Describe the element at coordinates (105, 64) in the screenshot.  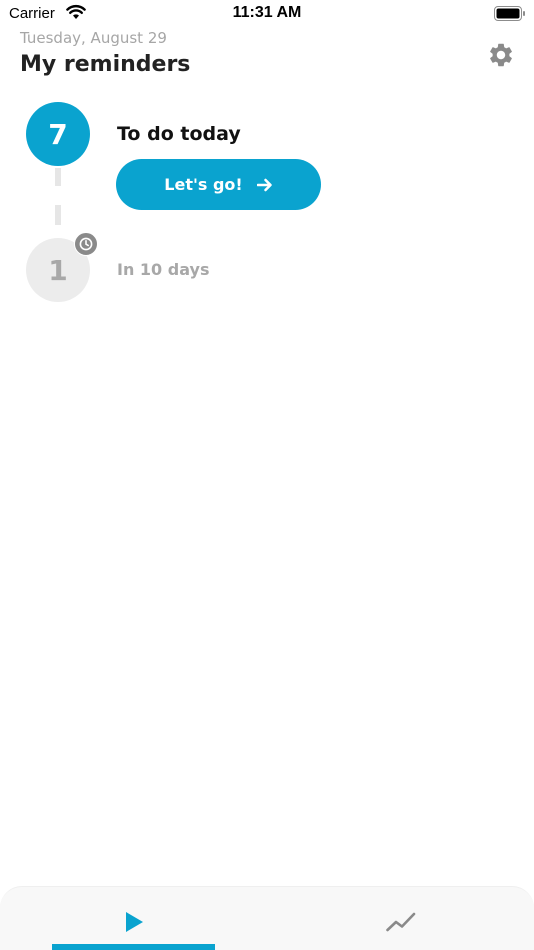
I see `page-title: My reminders` at that location.